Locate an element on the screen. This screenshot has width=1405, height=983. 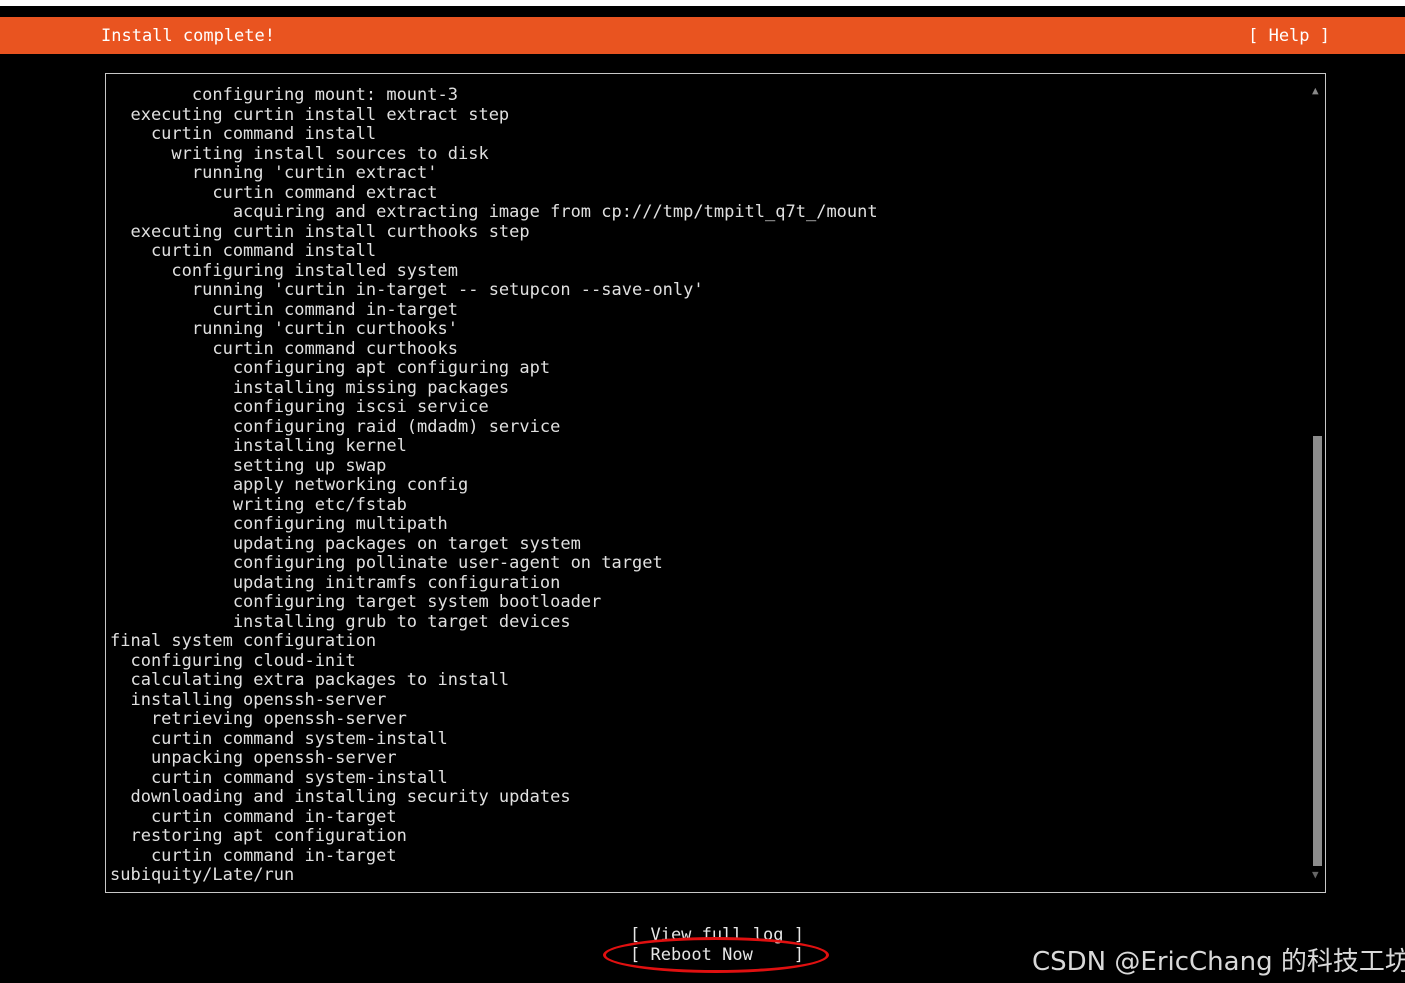
log-line: curtin command curthooks is located at coordinates (284, 349).